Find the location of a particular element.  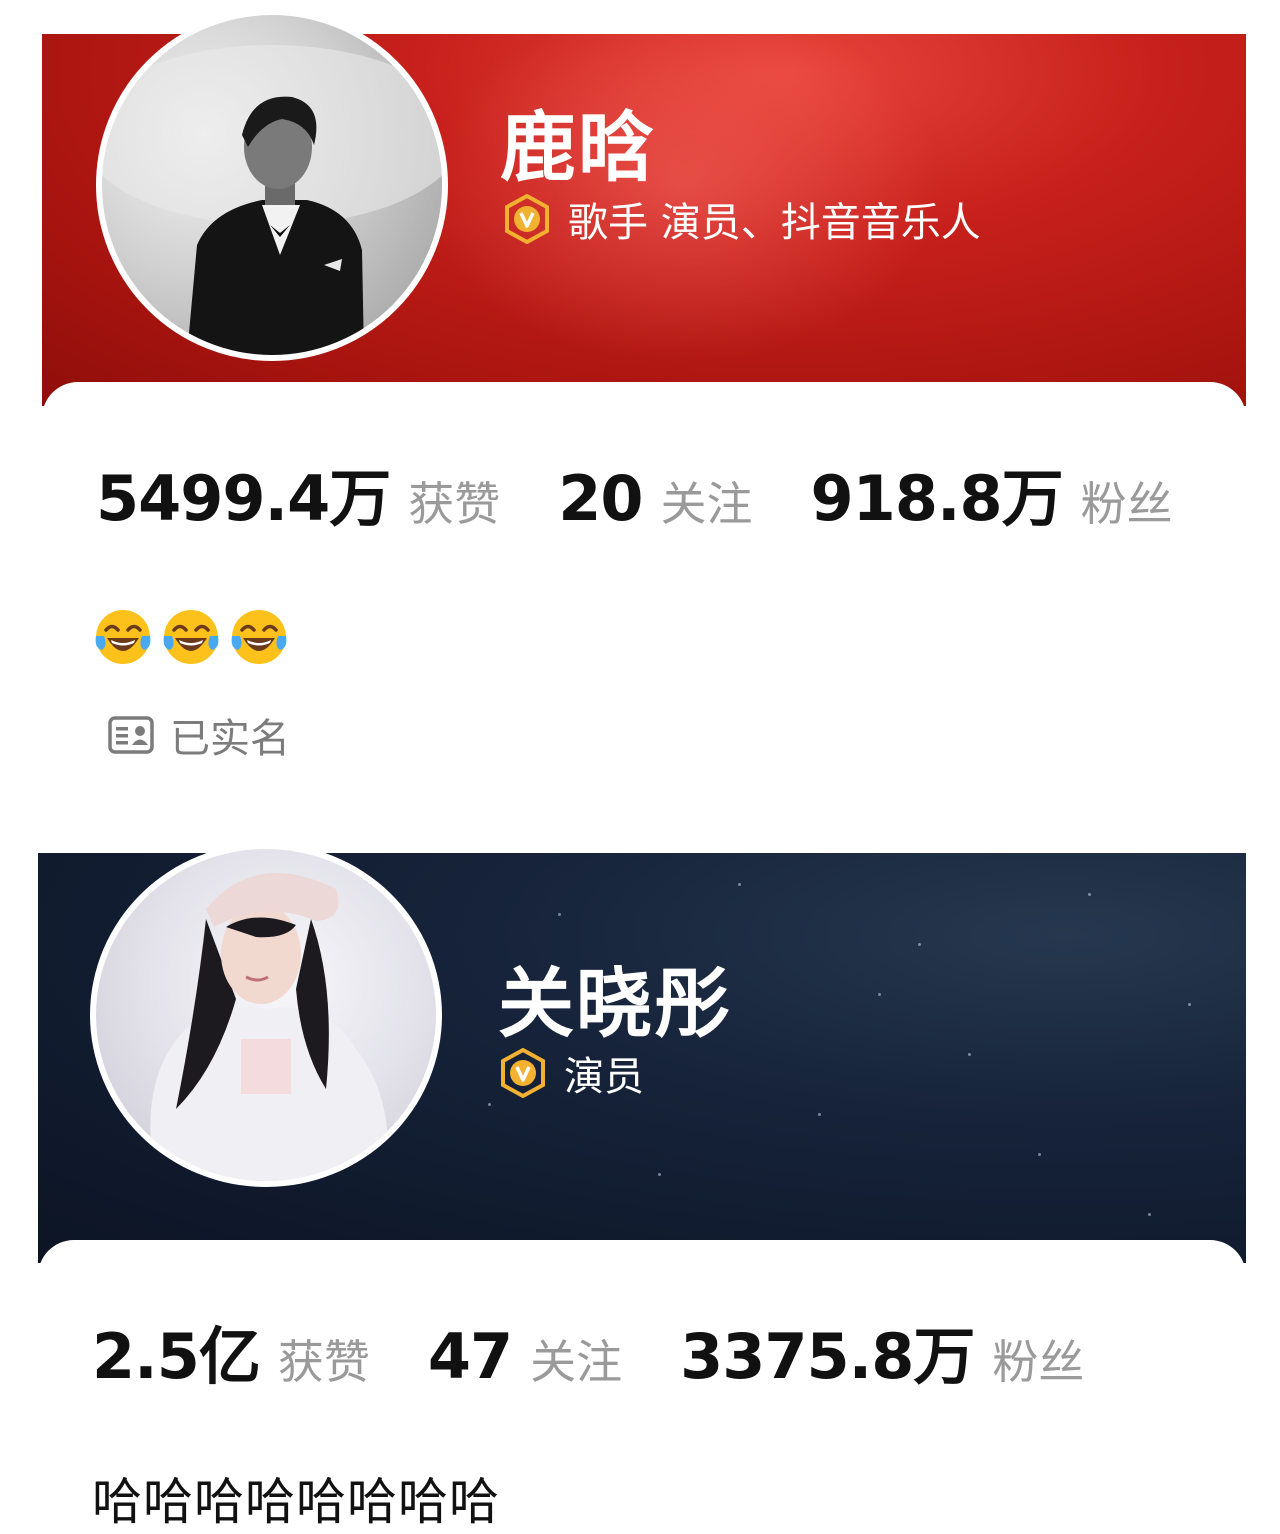

verification-row: 演员 is located at coordinates (571, 1073).